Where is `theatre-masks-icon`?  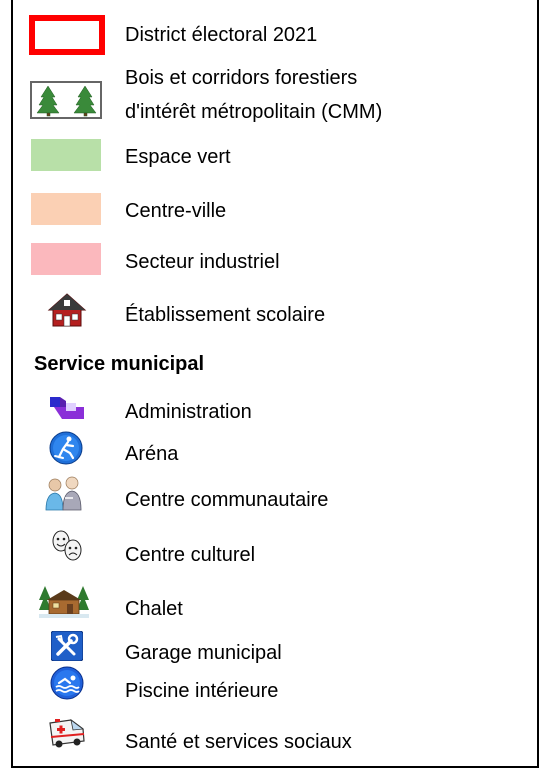 theatre-masks-icon is located at coordinates (68, 546).